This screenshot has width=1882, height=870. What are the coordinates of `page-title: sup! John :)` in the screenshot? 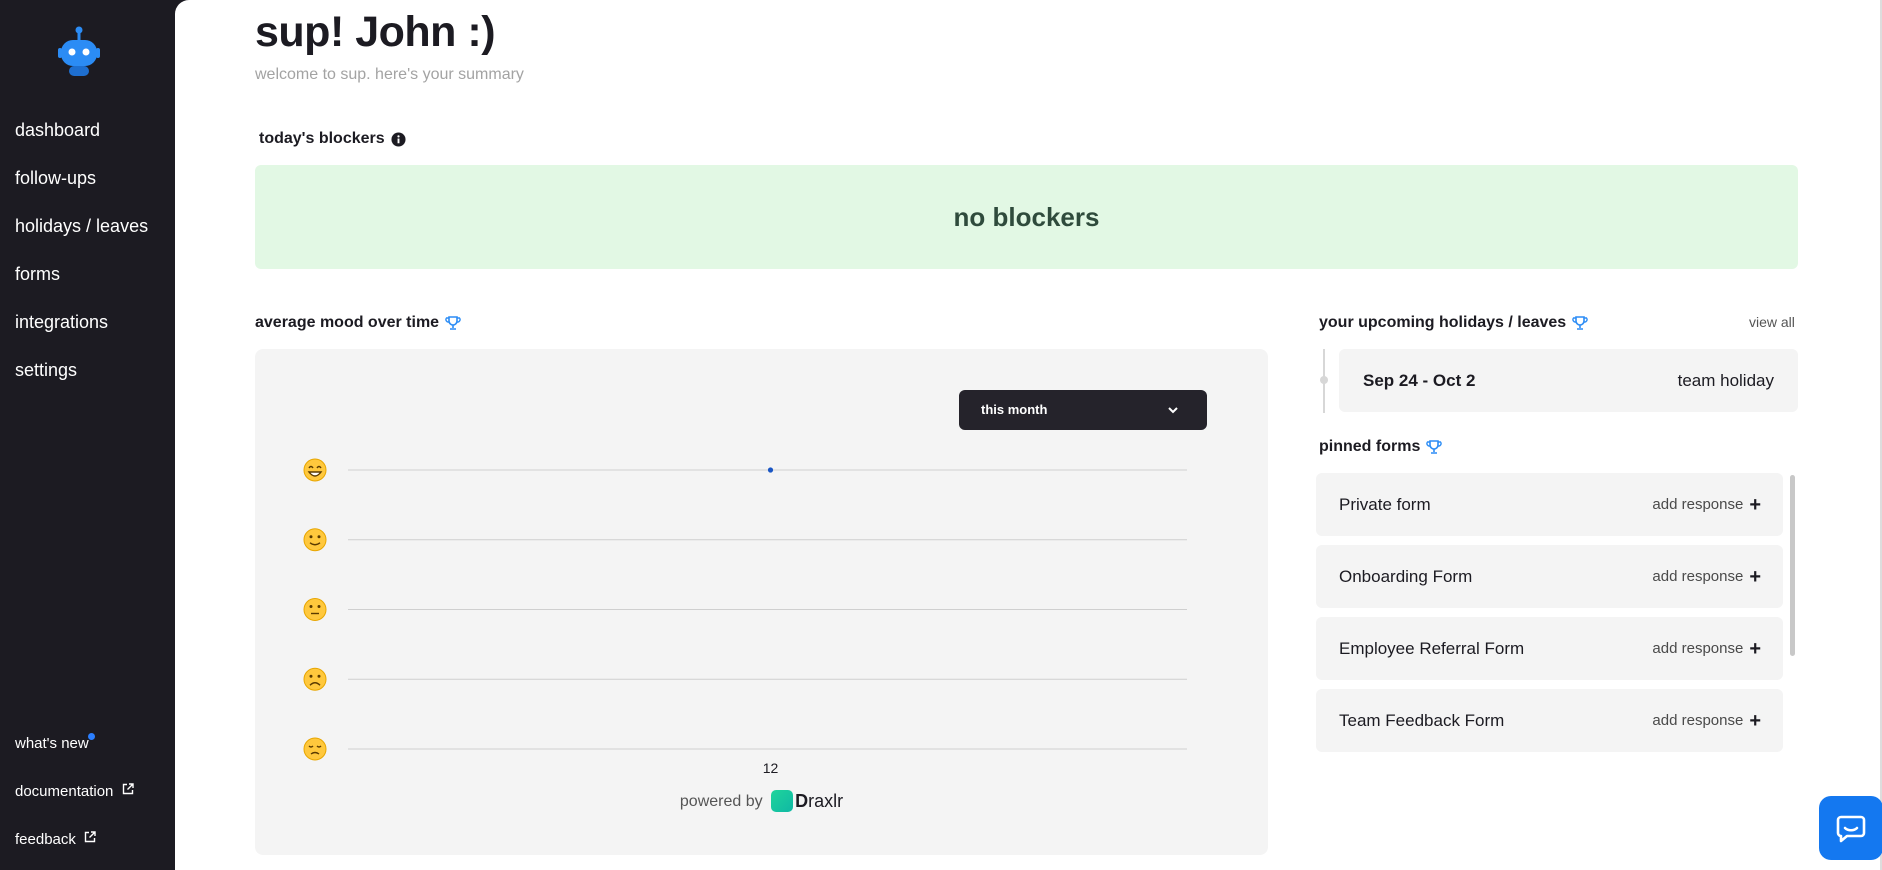 It's located at (375, 32).